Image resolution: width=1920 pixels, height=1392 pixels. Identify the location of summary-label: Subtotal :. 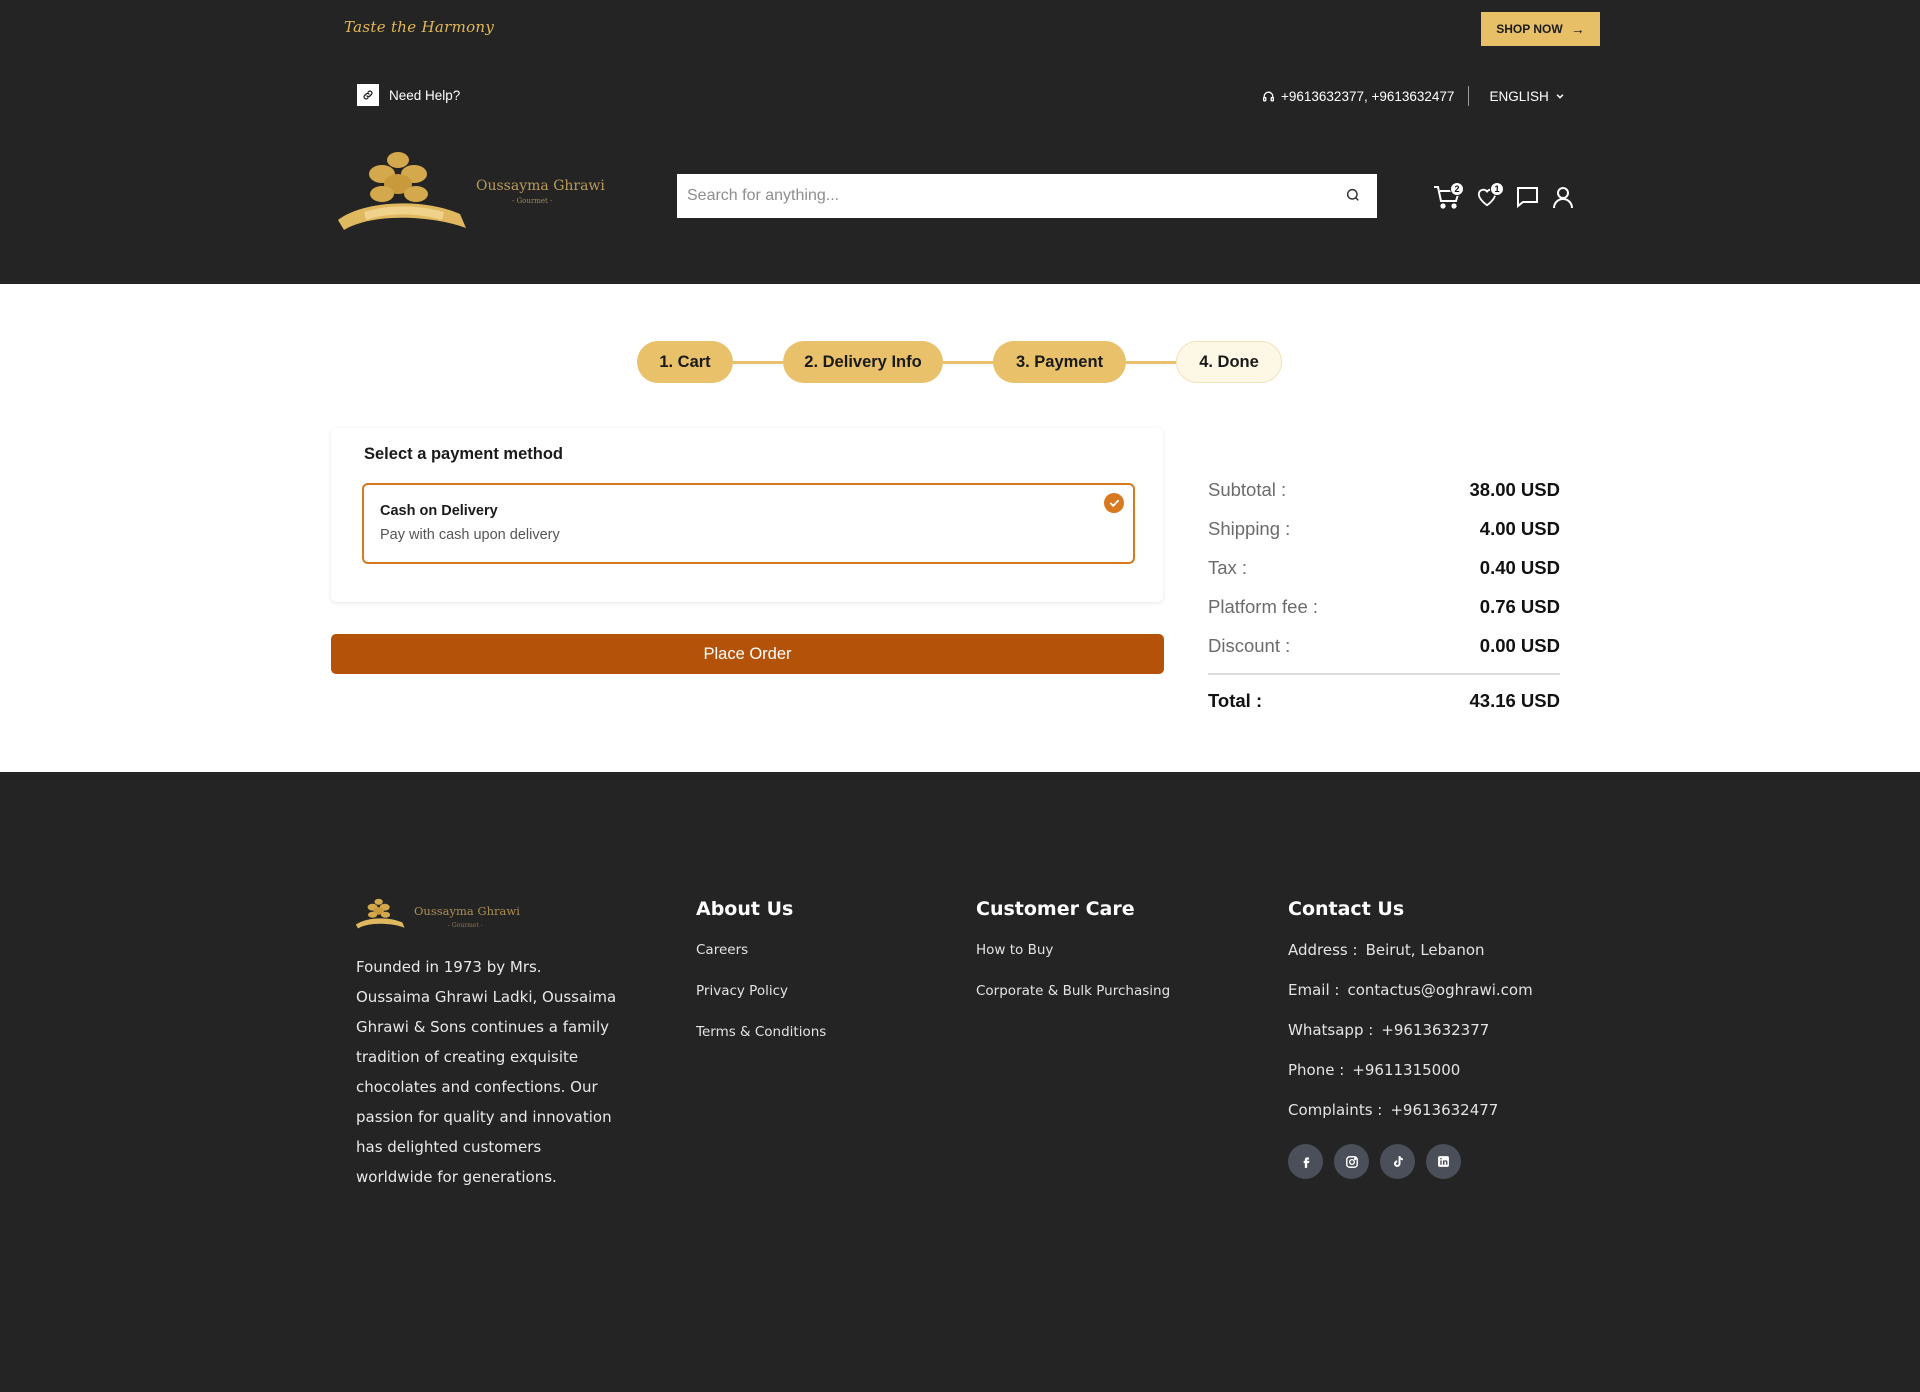
(1247, 489).